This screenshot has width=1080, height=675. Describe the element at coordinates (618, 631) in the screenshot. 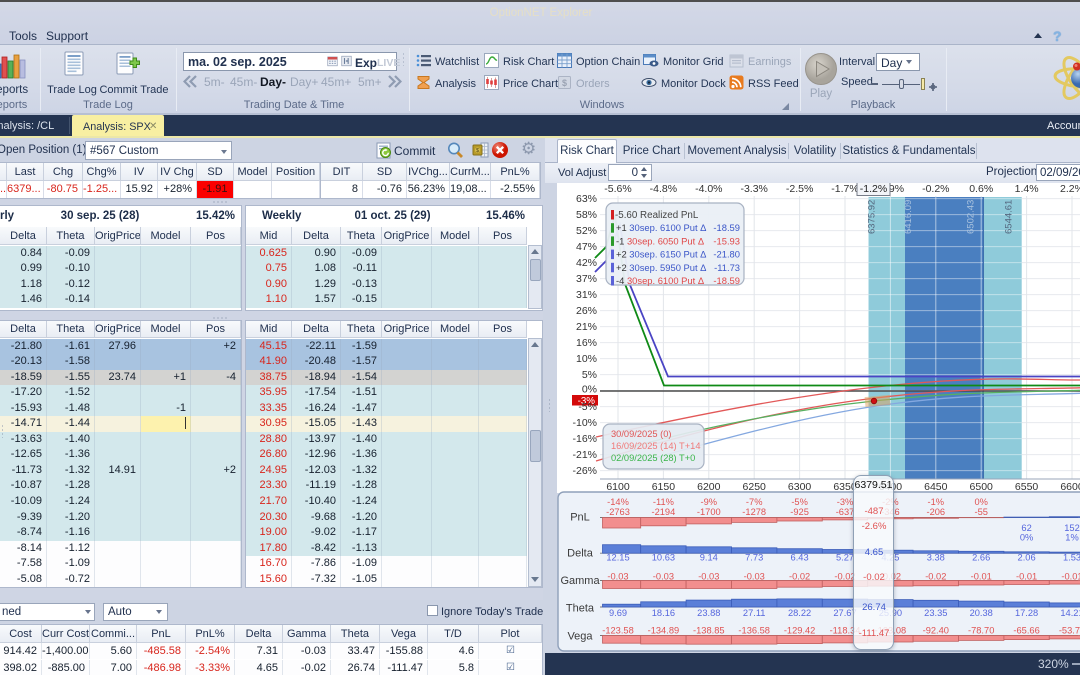

I see `svg-text: -123.58` at that location.